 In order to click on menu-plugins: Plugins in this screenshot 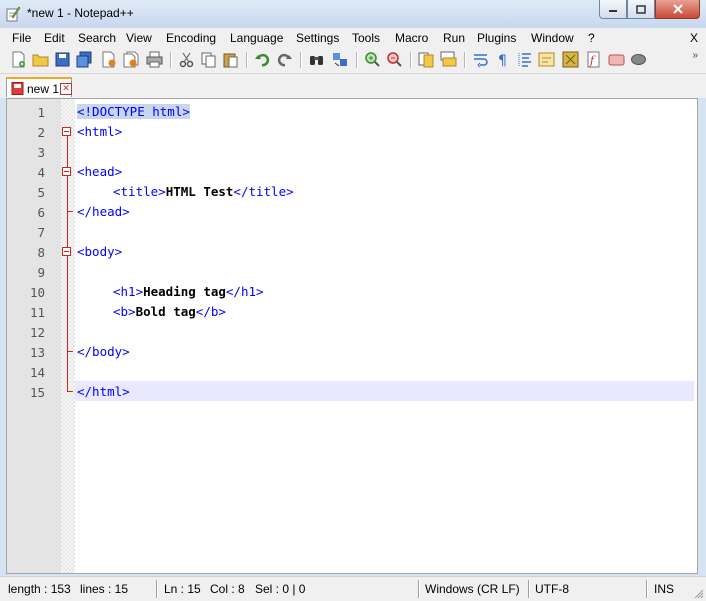, I will do `click(496, 38)`.